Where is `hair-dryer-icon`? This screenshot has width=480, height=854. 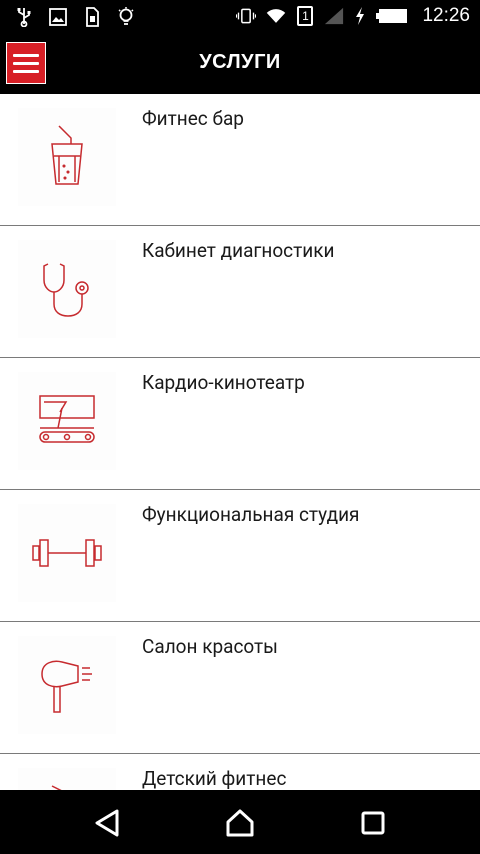 hair-dryer-icon is located at coordinates (67, 685).